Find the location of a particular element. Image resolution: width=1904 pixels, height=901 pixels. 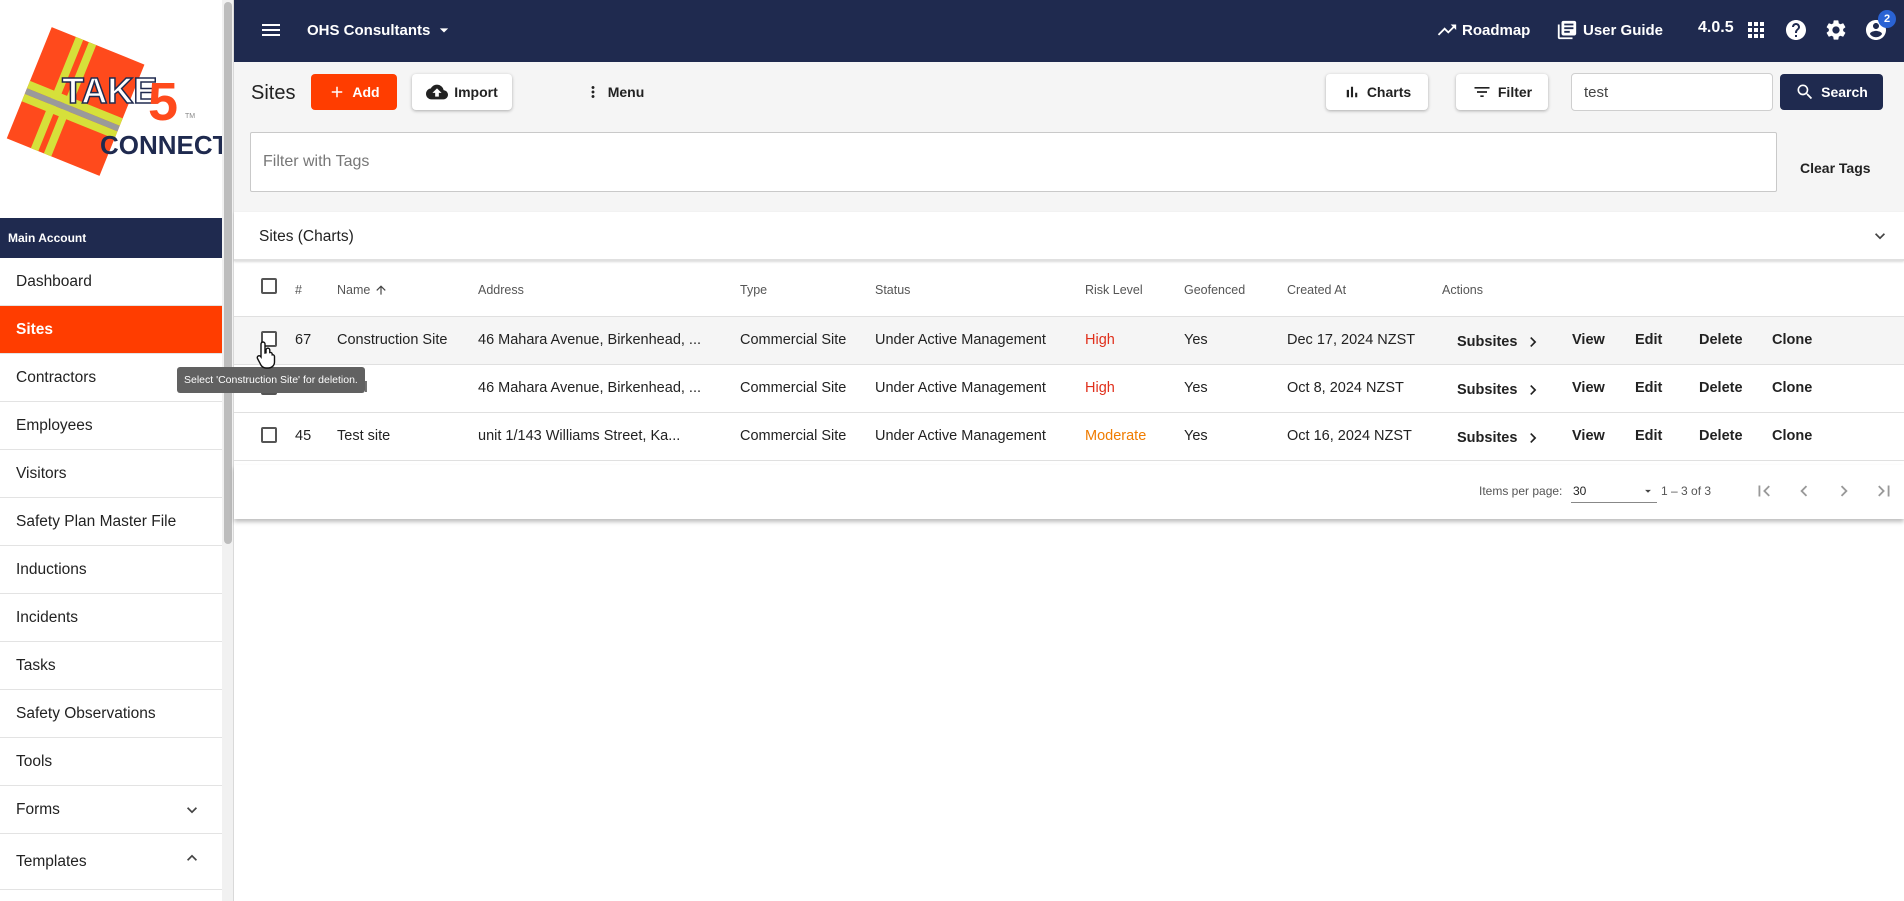

sidebar-item-safety-observations: Safety Observations is located at coordinates (111, 714).